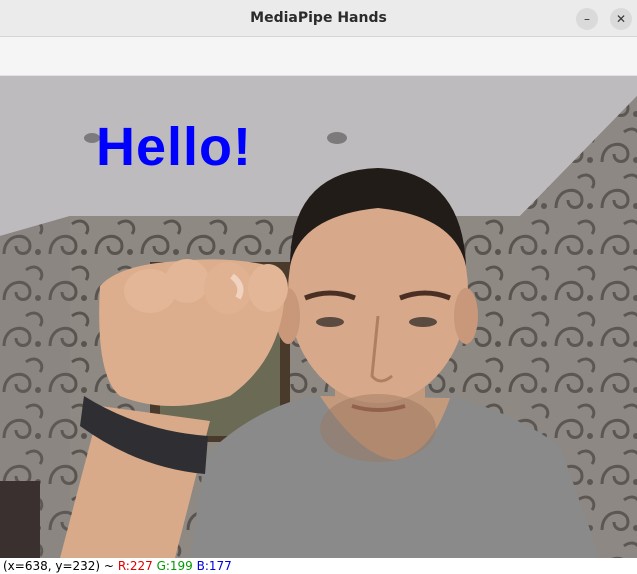  I want to click on pixel-green-value: G:199, so click(174, 566).